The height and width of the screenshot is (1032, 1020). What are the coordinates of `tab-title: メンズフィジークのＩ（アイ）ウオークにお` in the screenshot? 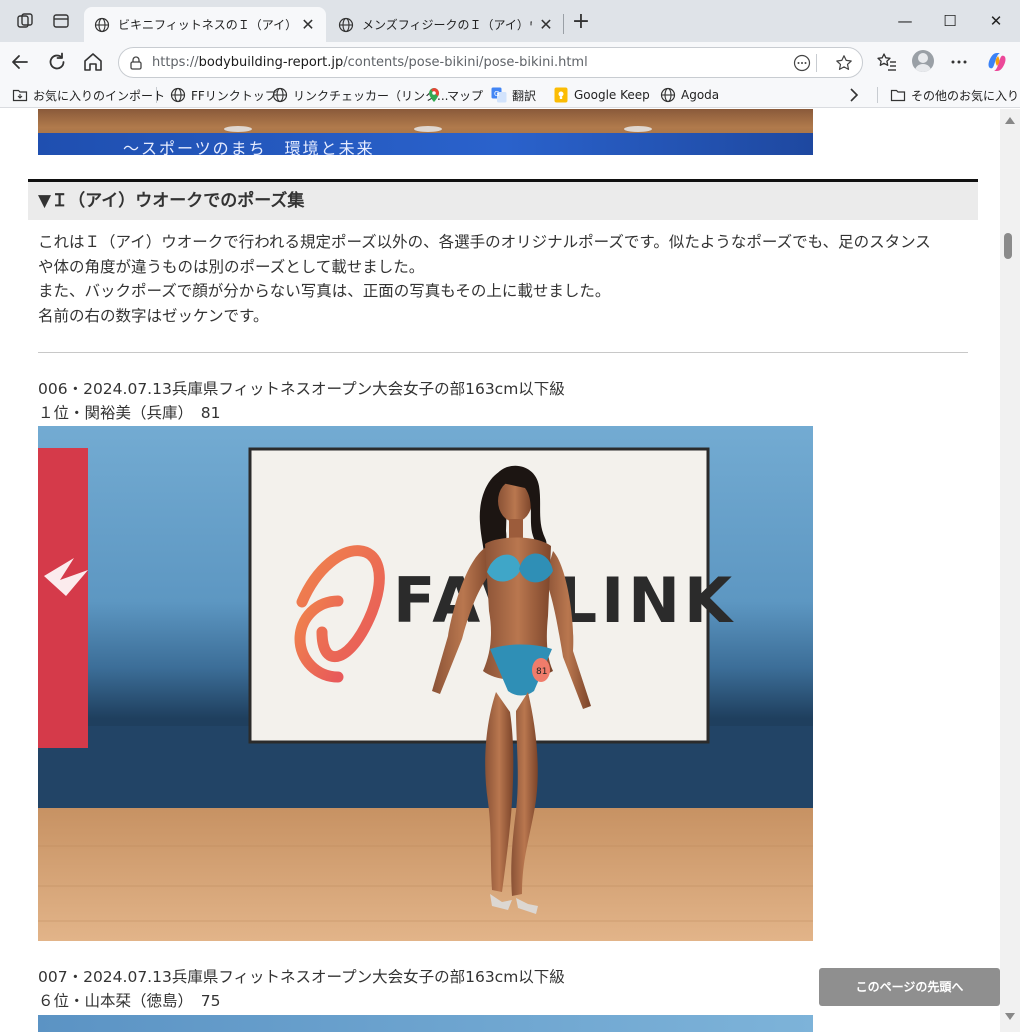 It's located at (447, 25).